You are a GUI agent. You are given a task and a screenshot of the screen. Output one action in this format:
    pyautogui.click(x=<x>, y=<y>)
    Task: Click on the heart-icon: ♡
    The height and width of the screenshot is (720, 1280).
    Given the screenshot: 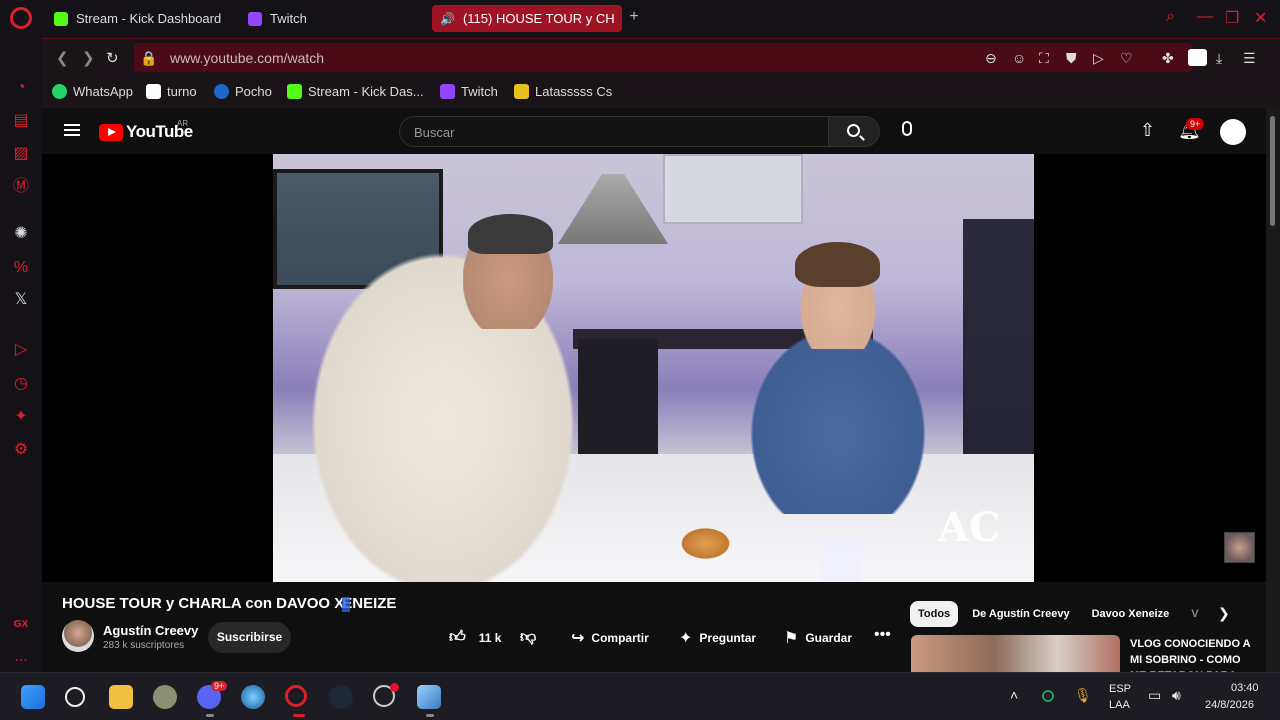 What is the action you would take?
    pyautogui.click(x=1126, y=58)
    